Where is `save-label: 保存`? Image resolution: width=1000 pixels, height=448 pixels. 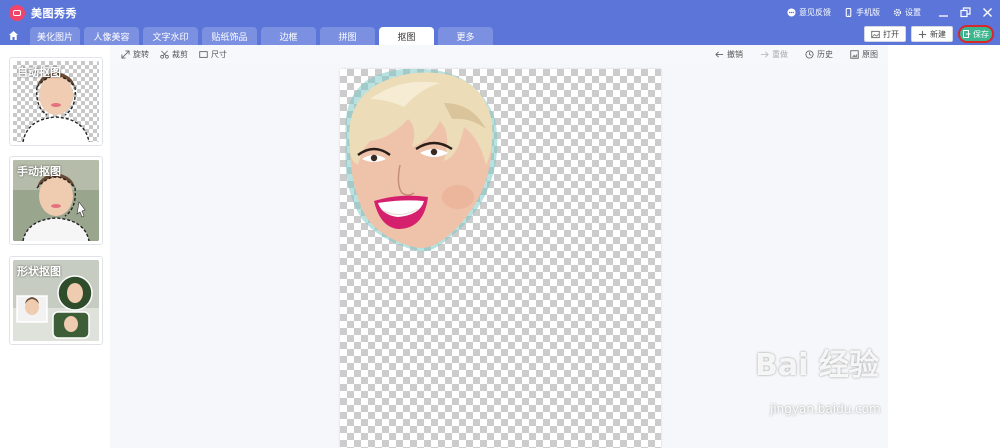
save-label: 保存 is located at coordinates (981, 34).